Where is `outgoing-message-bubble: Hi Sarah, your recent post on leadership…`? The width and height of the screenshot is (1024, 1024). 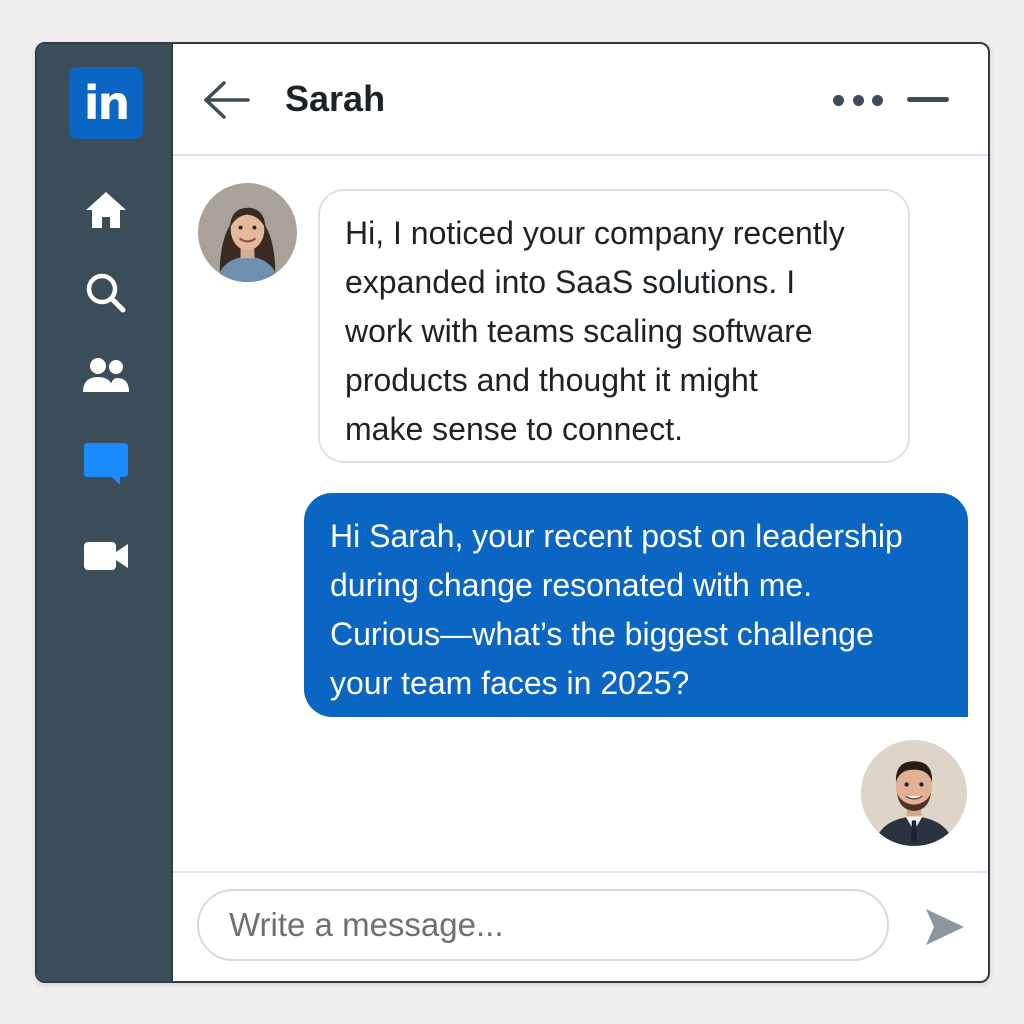
outgoing-message-bubble: Hi Sarah, your recent post on leadership… is located at coordinates (636, 605).